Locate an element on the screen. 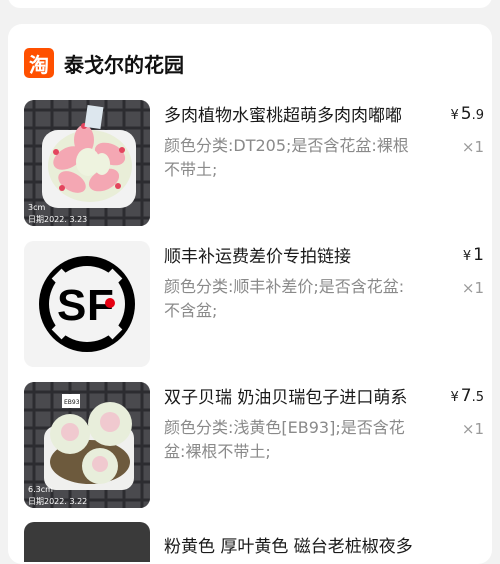 The image size is (500, 564). shop-name: 泰戈尔的花园 is located at coordinates (124, 63).